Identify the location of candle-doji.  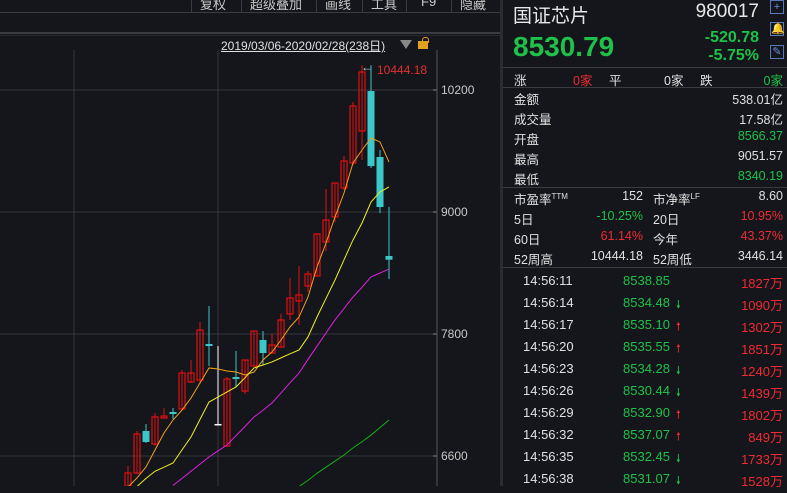
(218, 424).